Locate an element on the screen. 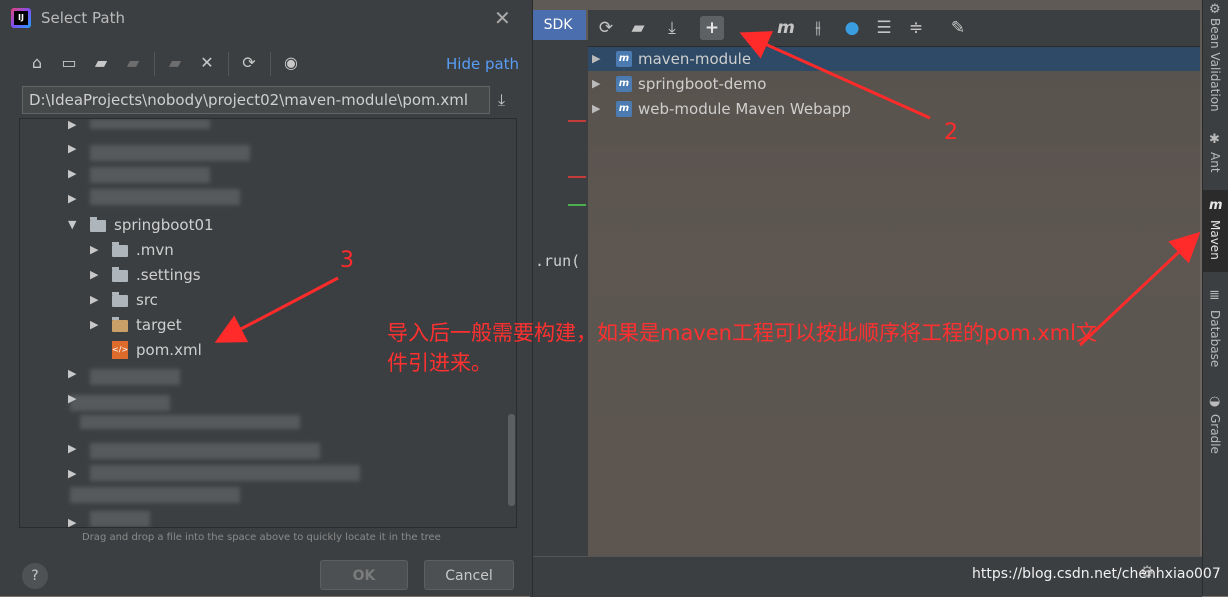  arrow-to-add-button is located at coordinates (835, 75).